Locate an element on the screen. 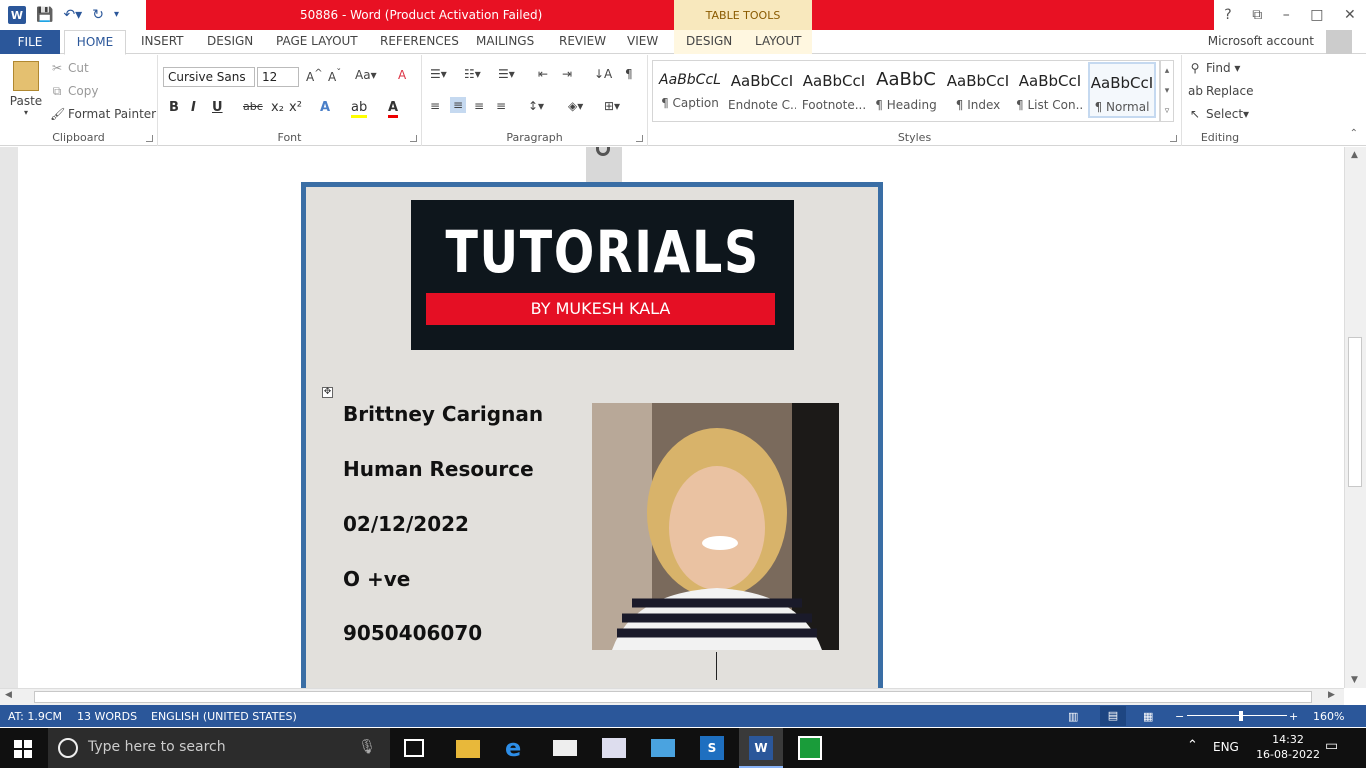  style-caption: AaBbCcL ¶ Caption is located at coordinates (690, 90).